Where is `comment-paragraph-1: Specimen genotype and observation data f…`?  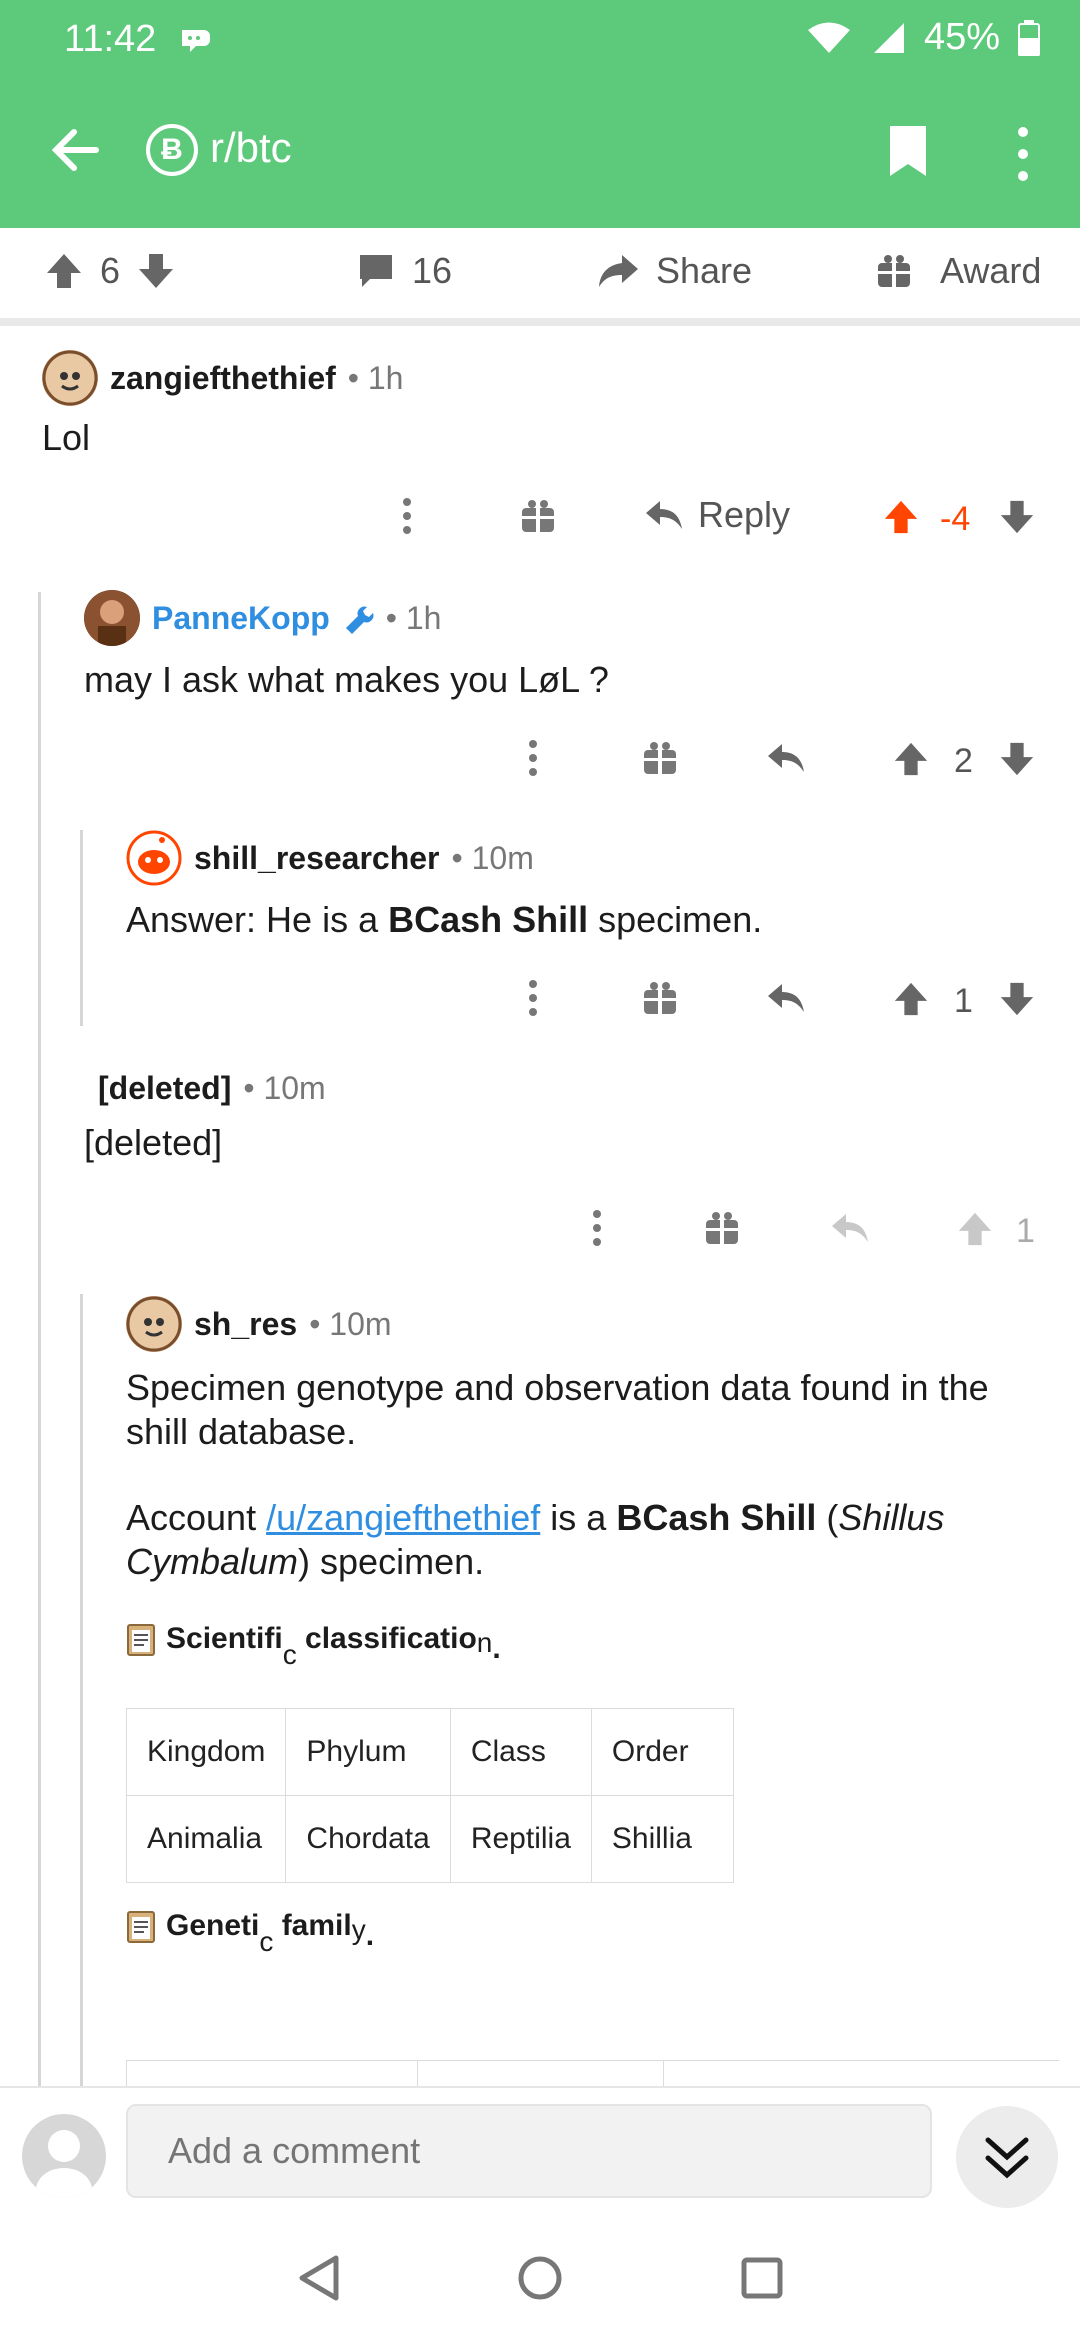
comment-paragraph-1: Specimen genotype and observation data f… is located at coordinates (557, 1409).